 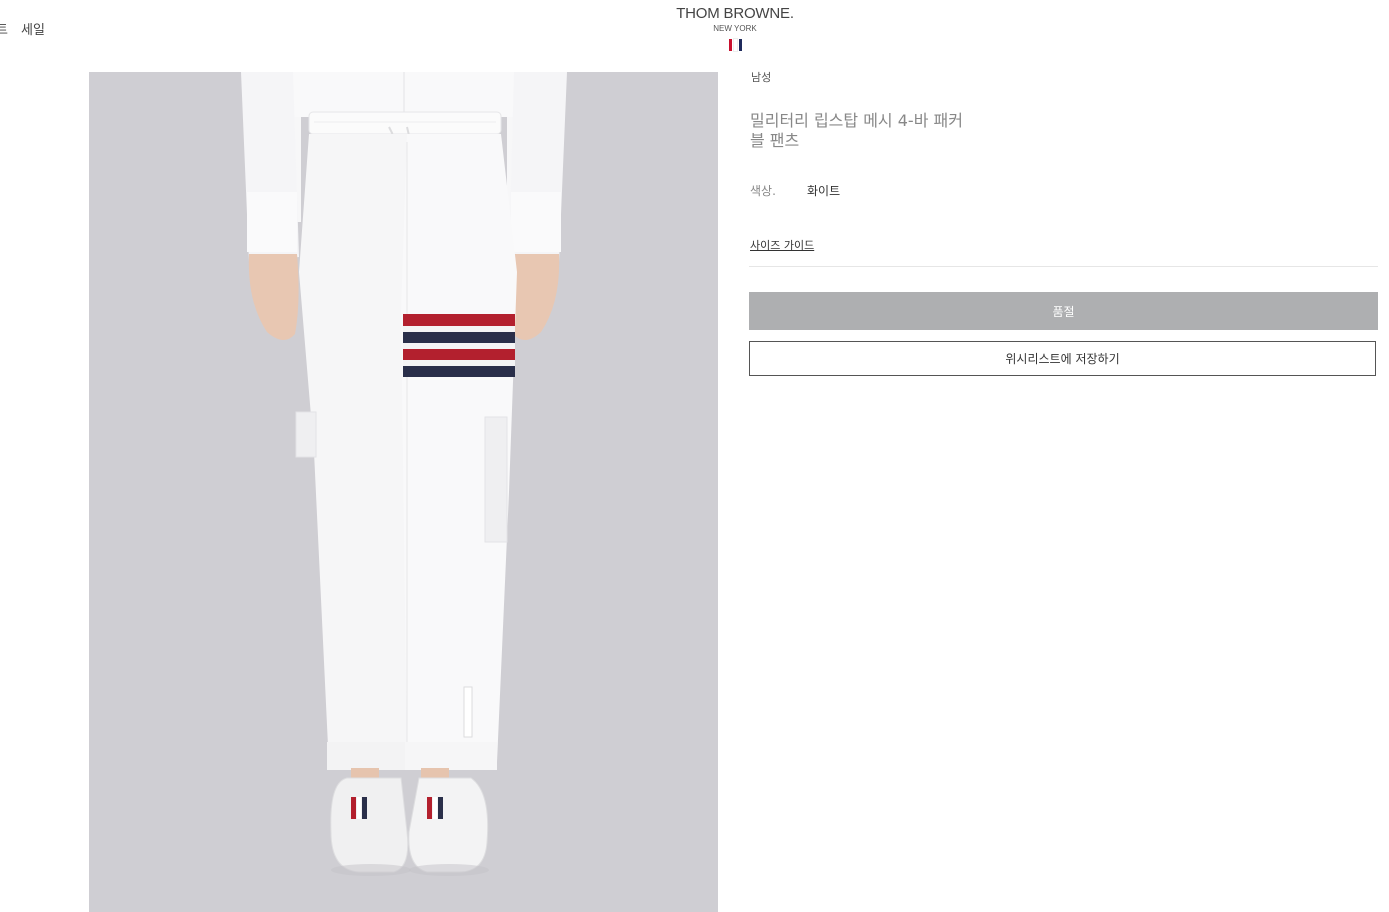 I want to click on divider, so click(x=1063, y=266).